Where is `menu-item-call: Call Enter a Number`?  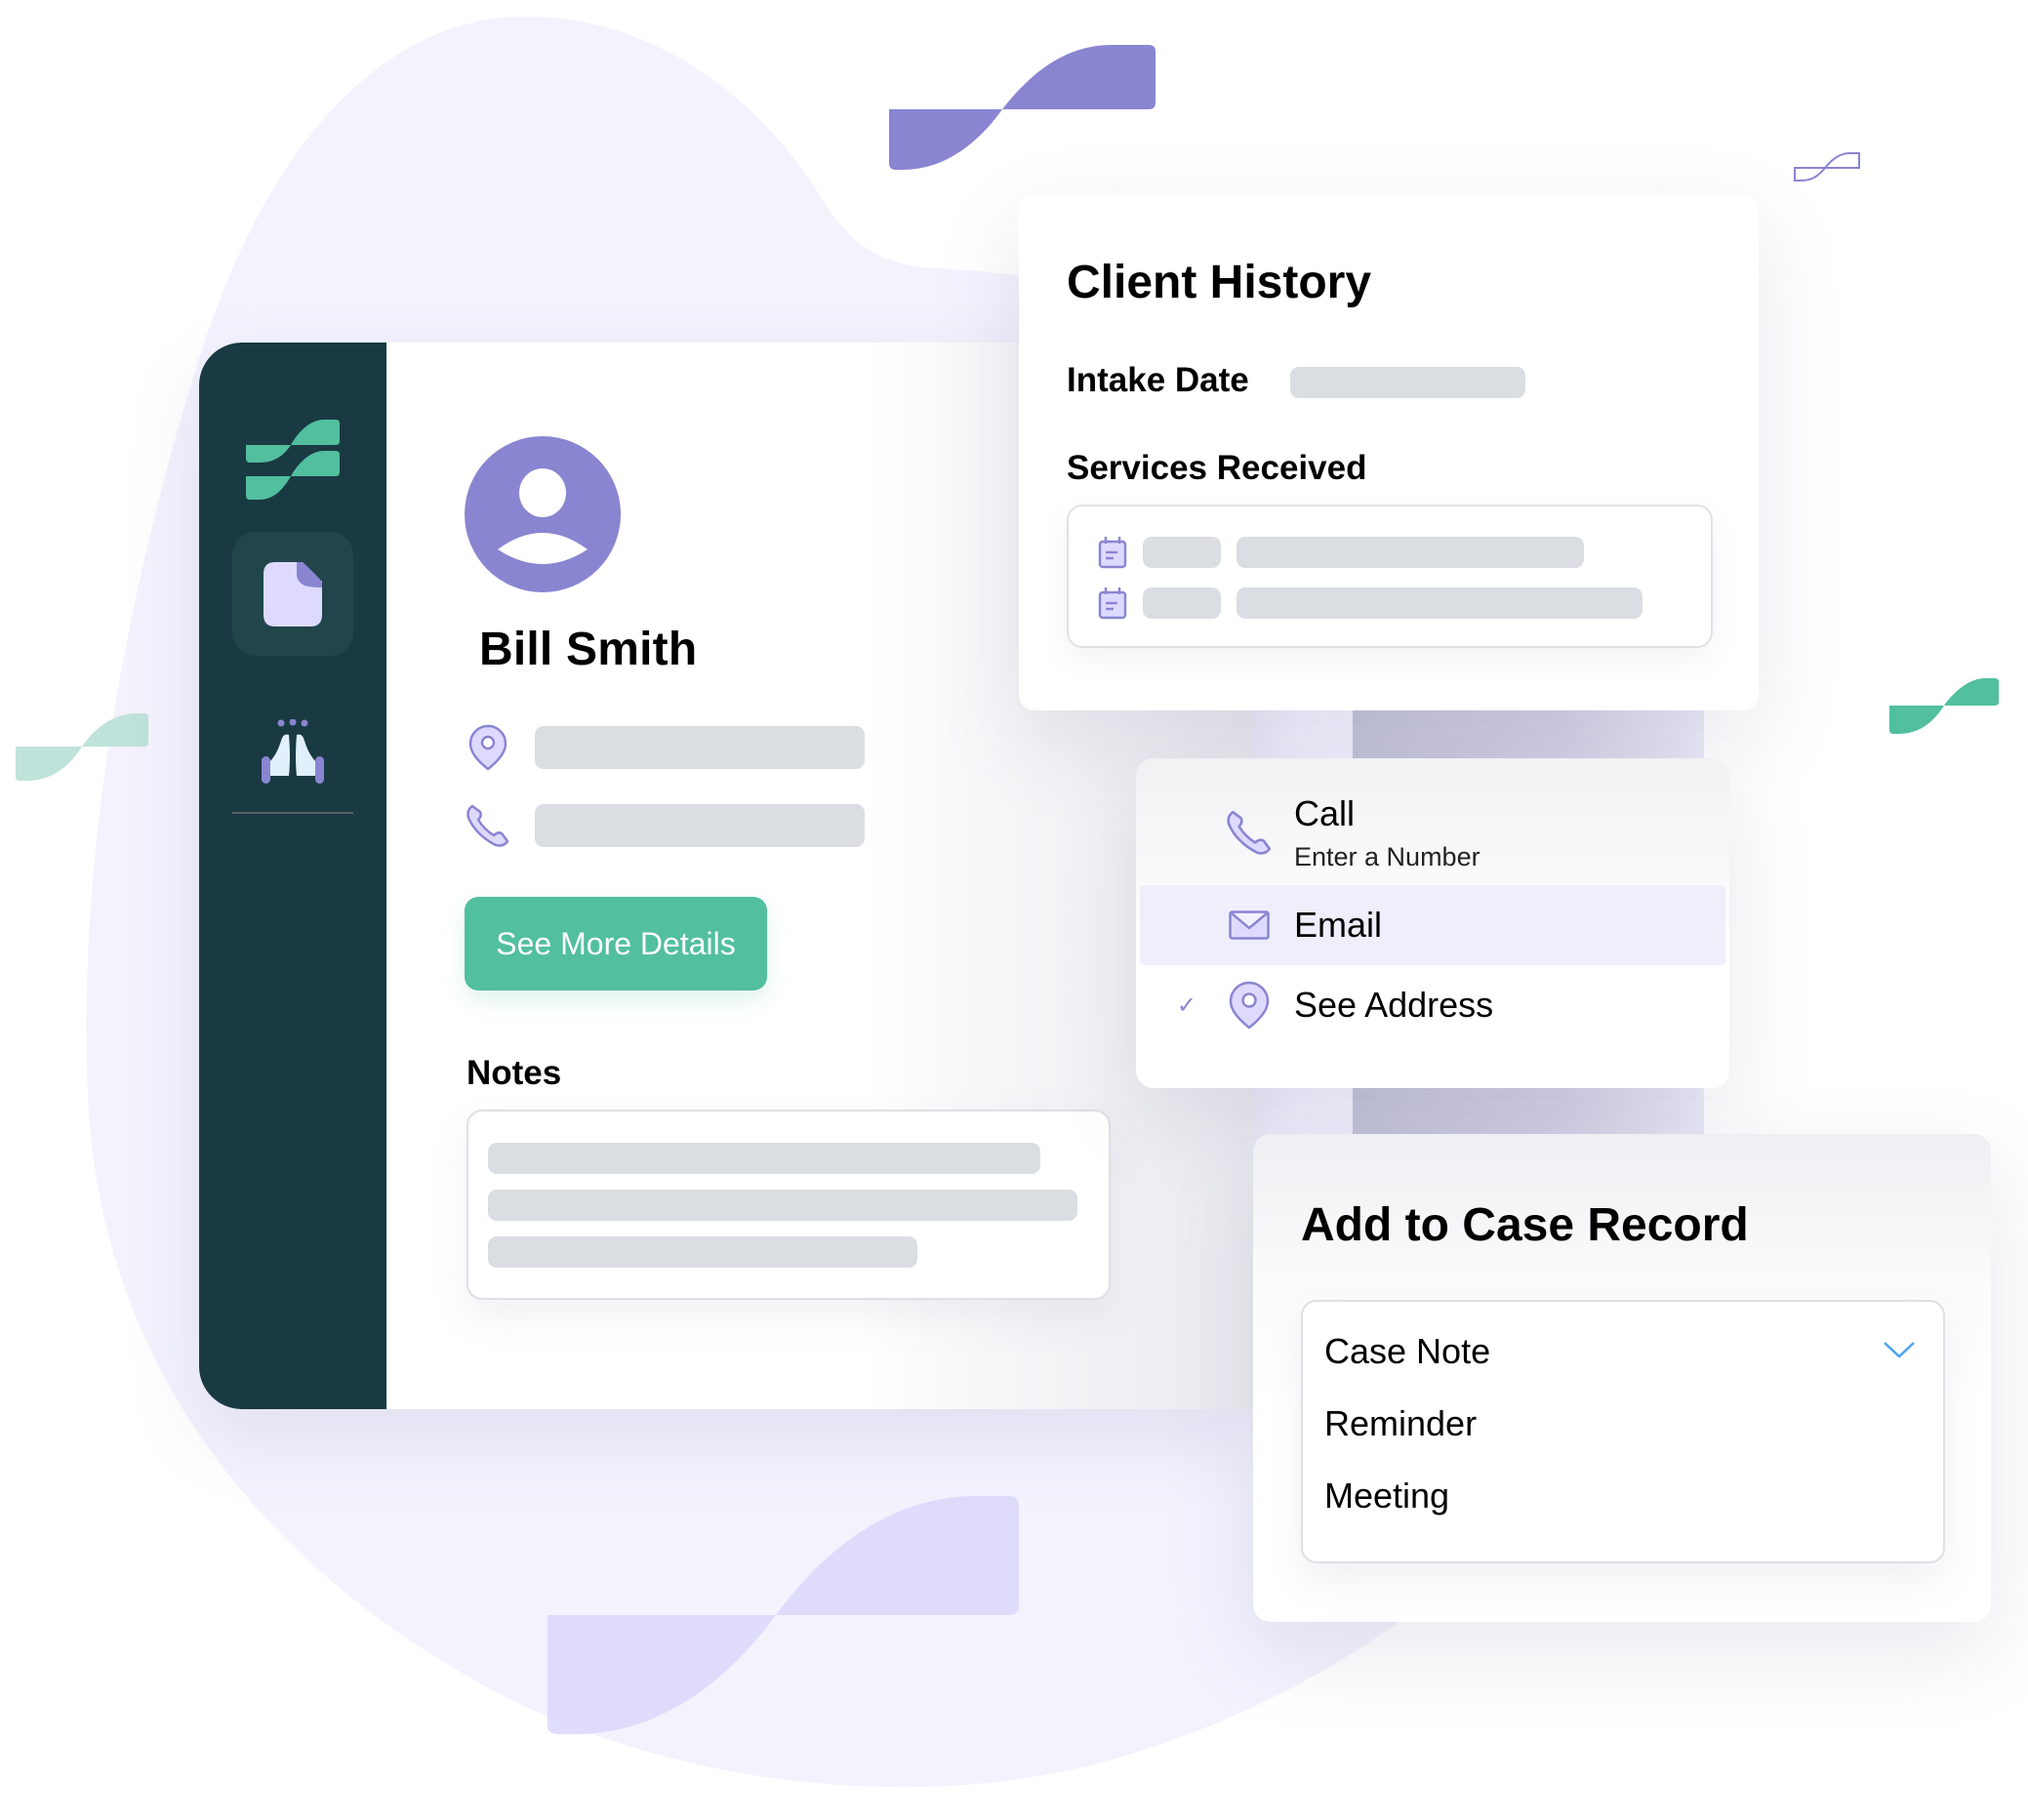 menu-item-call: Call Enter a Number is located at coordinates (1432, 832).